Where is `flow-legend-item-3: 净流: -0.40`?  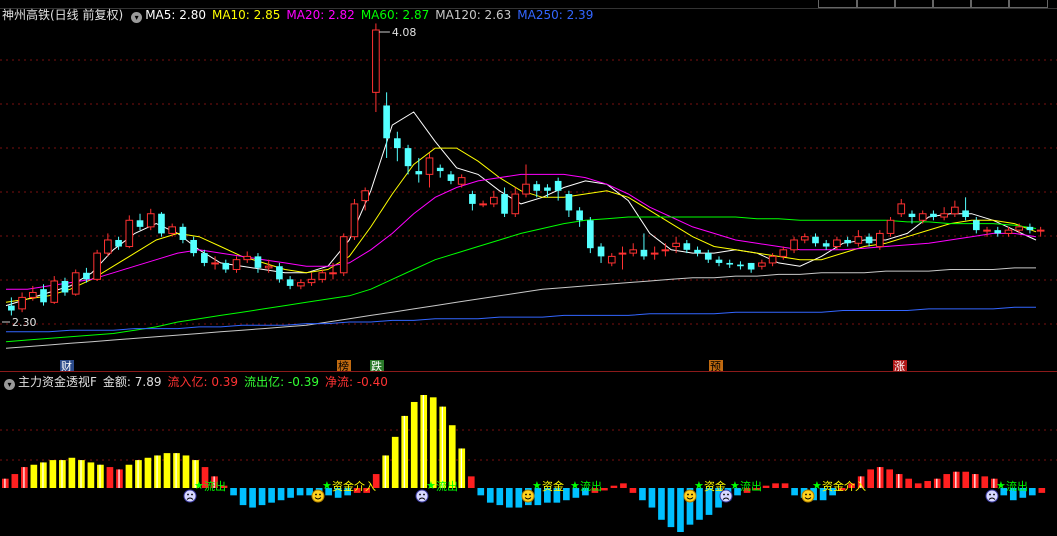
flow-legend-item-3: 净流: -0.40 is located at coordinates (356, 382).